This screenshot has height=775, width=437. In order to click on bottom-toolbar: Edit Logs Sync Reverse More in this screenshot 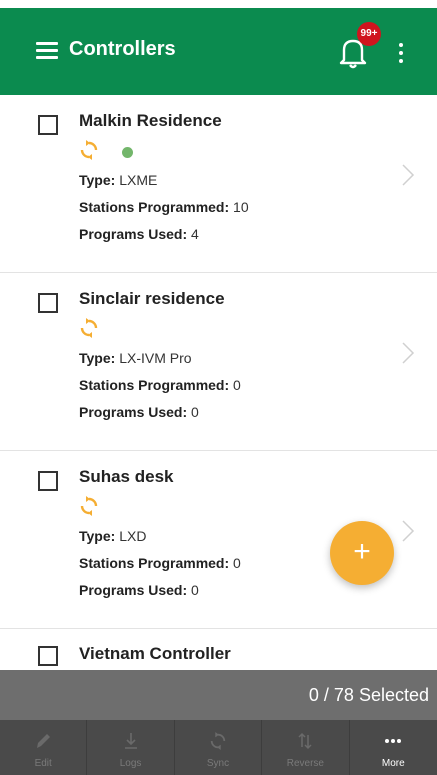, I will do `click(218, 747)`.